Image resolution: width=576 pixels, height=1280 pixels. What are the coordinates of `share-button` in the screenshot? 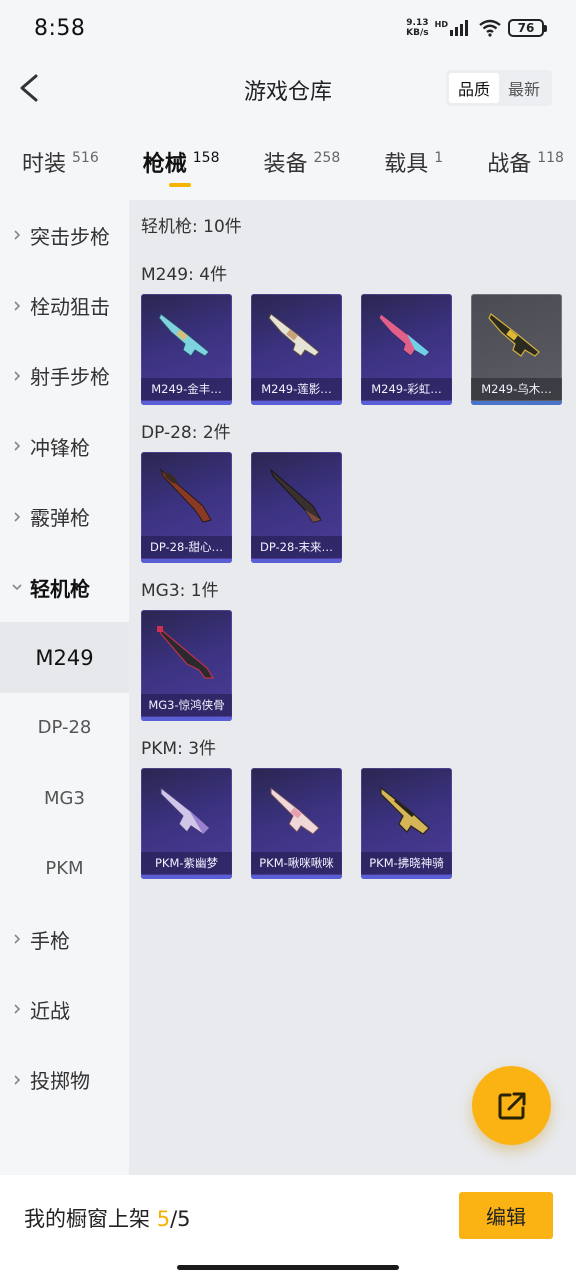 It's located at (511, 1105).